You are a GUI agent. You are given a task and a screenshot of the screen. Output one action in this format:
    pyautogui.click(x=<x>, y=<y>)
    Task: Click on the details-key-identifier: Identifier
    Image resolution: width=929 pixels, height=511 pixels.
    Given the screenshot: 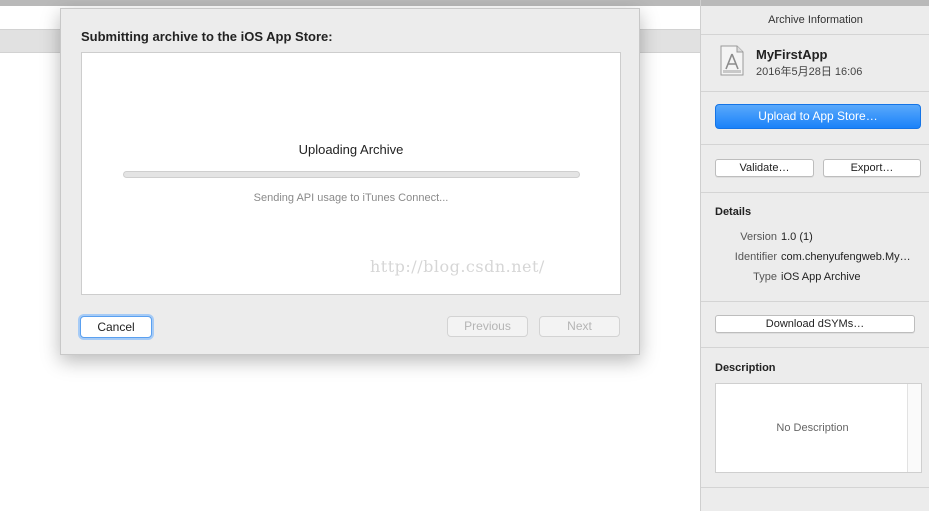 What is the action you would take?
    pyautogui.click(x=755, y=257)
    